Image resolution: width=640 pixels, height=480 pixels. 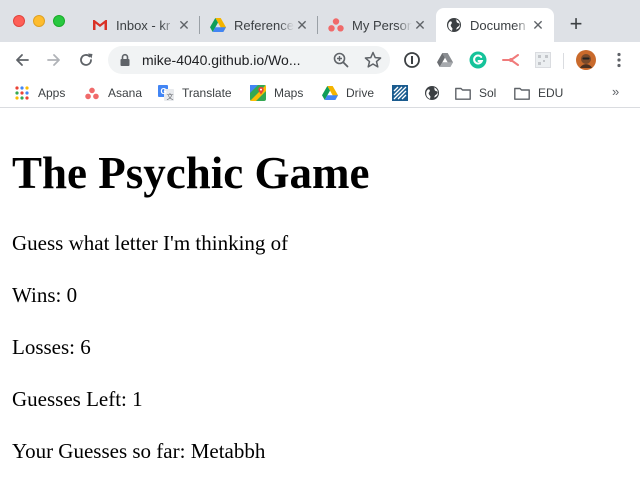 I want to click on guesses-so-far-text: Your Guesses so far: Metabbh, so click(x=139, y=451).